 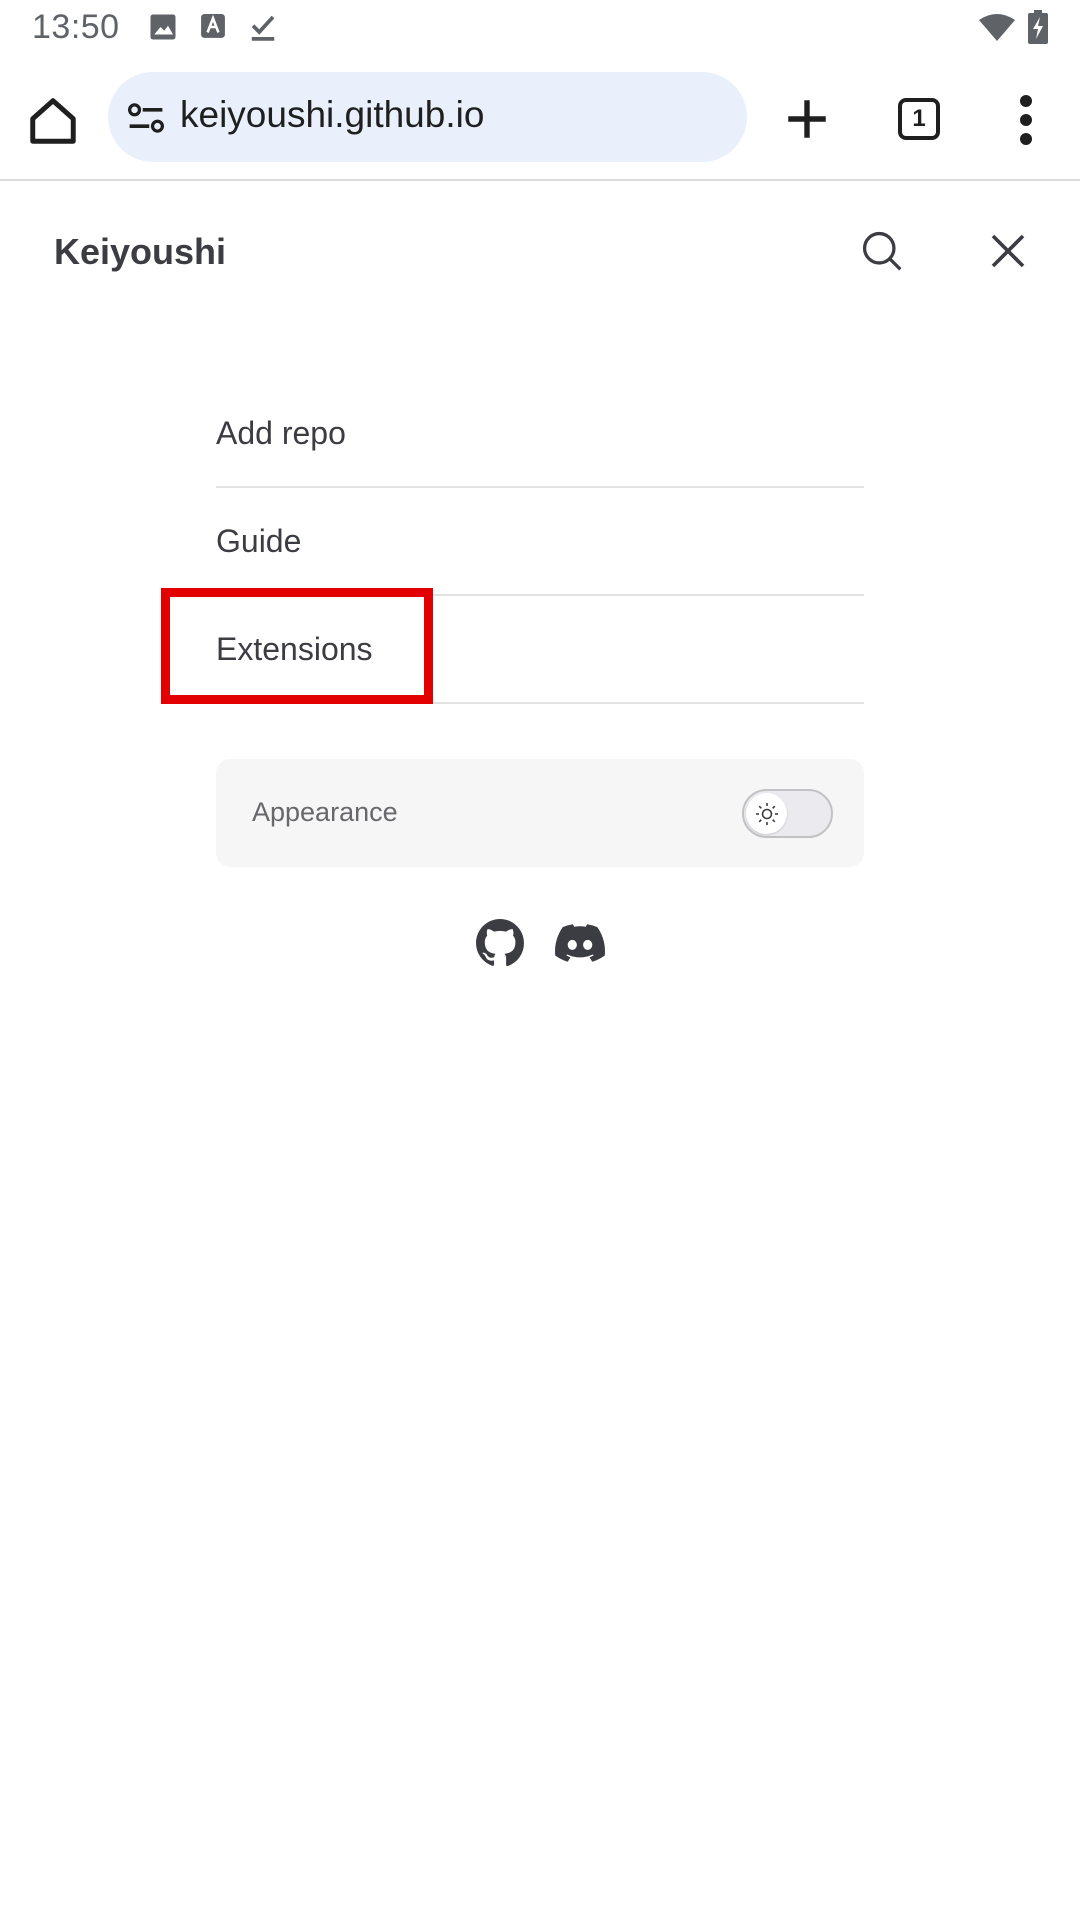 What do you see at coordinates (540, 434) in the screenshot?
I see `nav-item-add-repo: Add repo` at bounding box center [540, 434].